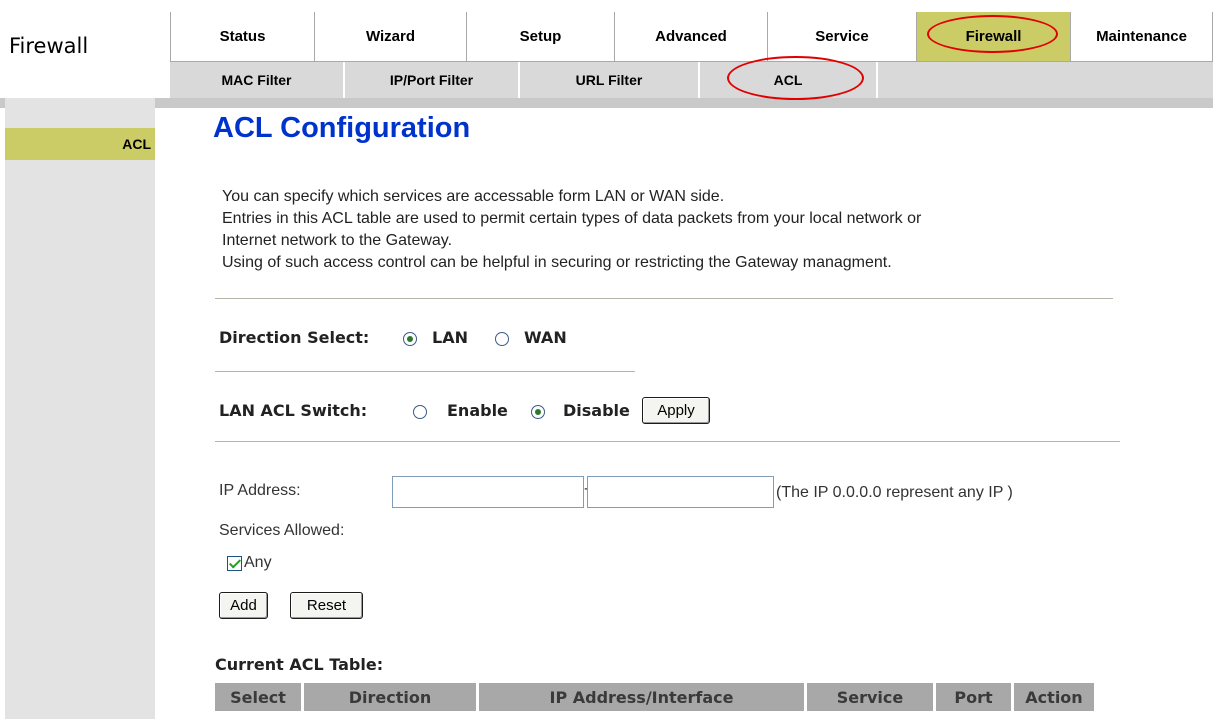  What do you see at coordinates (257, 80) in the screenshot?
I see `subtab-mac-filter: MAC Filter` at bounding box center [257, 80].